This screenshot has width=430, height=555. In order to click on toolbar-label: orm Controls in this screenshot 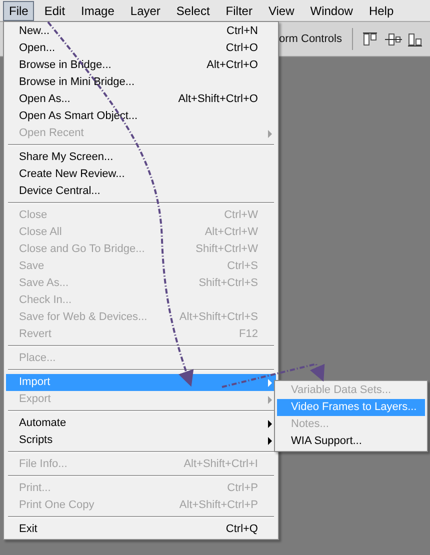, I will do `click(310, 39)`.